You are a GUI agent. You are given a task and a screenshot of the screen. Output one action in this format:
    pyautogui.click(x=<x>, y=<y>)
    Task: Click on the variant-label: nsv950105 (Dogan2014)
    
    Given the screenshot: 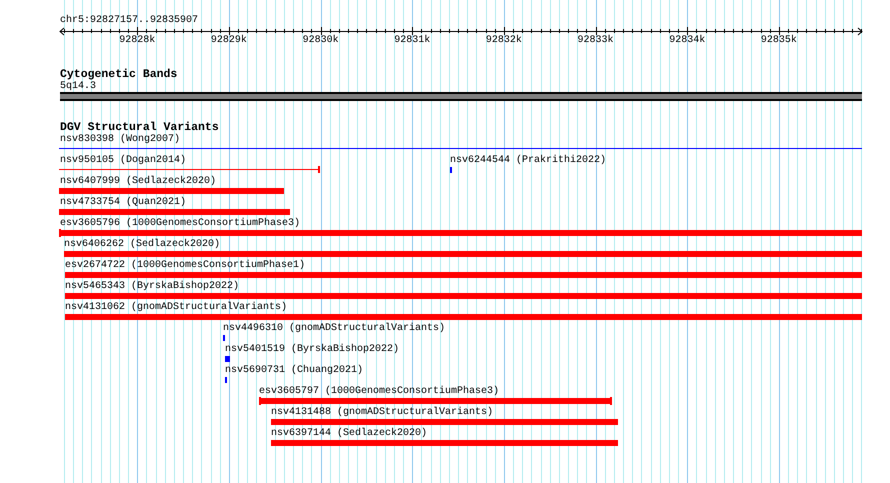 What is the action you would take?
    pyautogui.click(x=123, y=161)
    